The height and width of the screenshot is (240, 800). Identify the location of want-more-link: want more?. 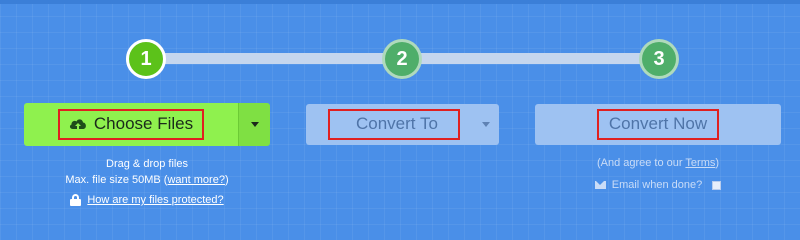
(195, 180).